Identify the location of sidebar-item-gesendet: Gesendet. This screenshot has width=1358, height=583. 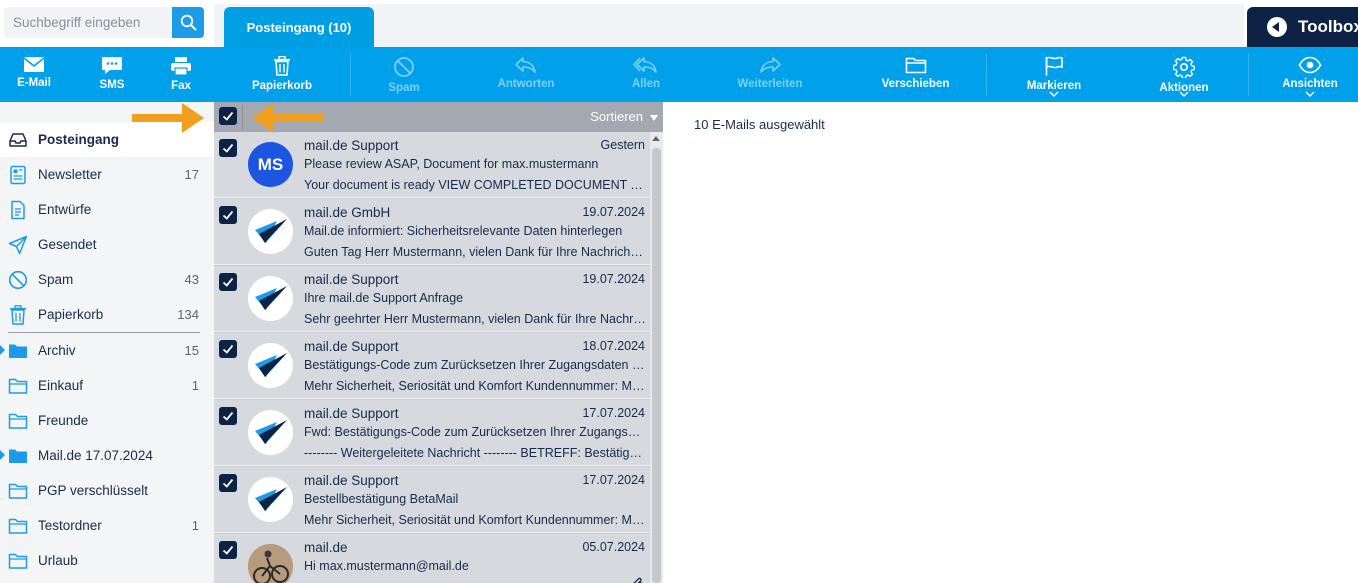
(107, 244).